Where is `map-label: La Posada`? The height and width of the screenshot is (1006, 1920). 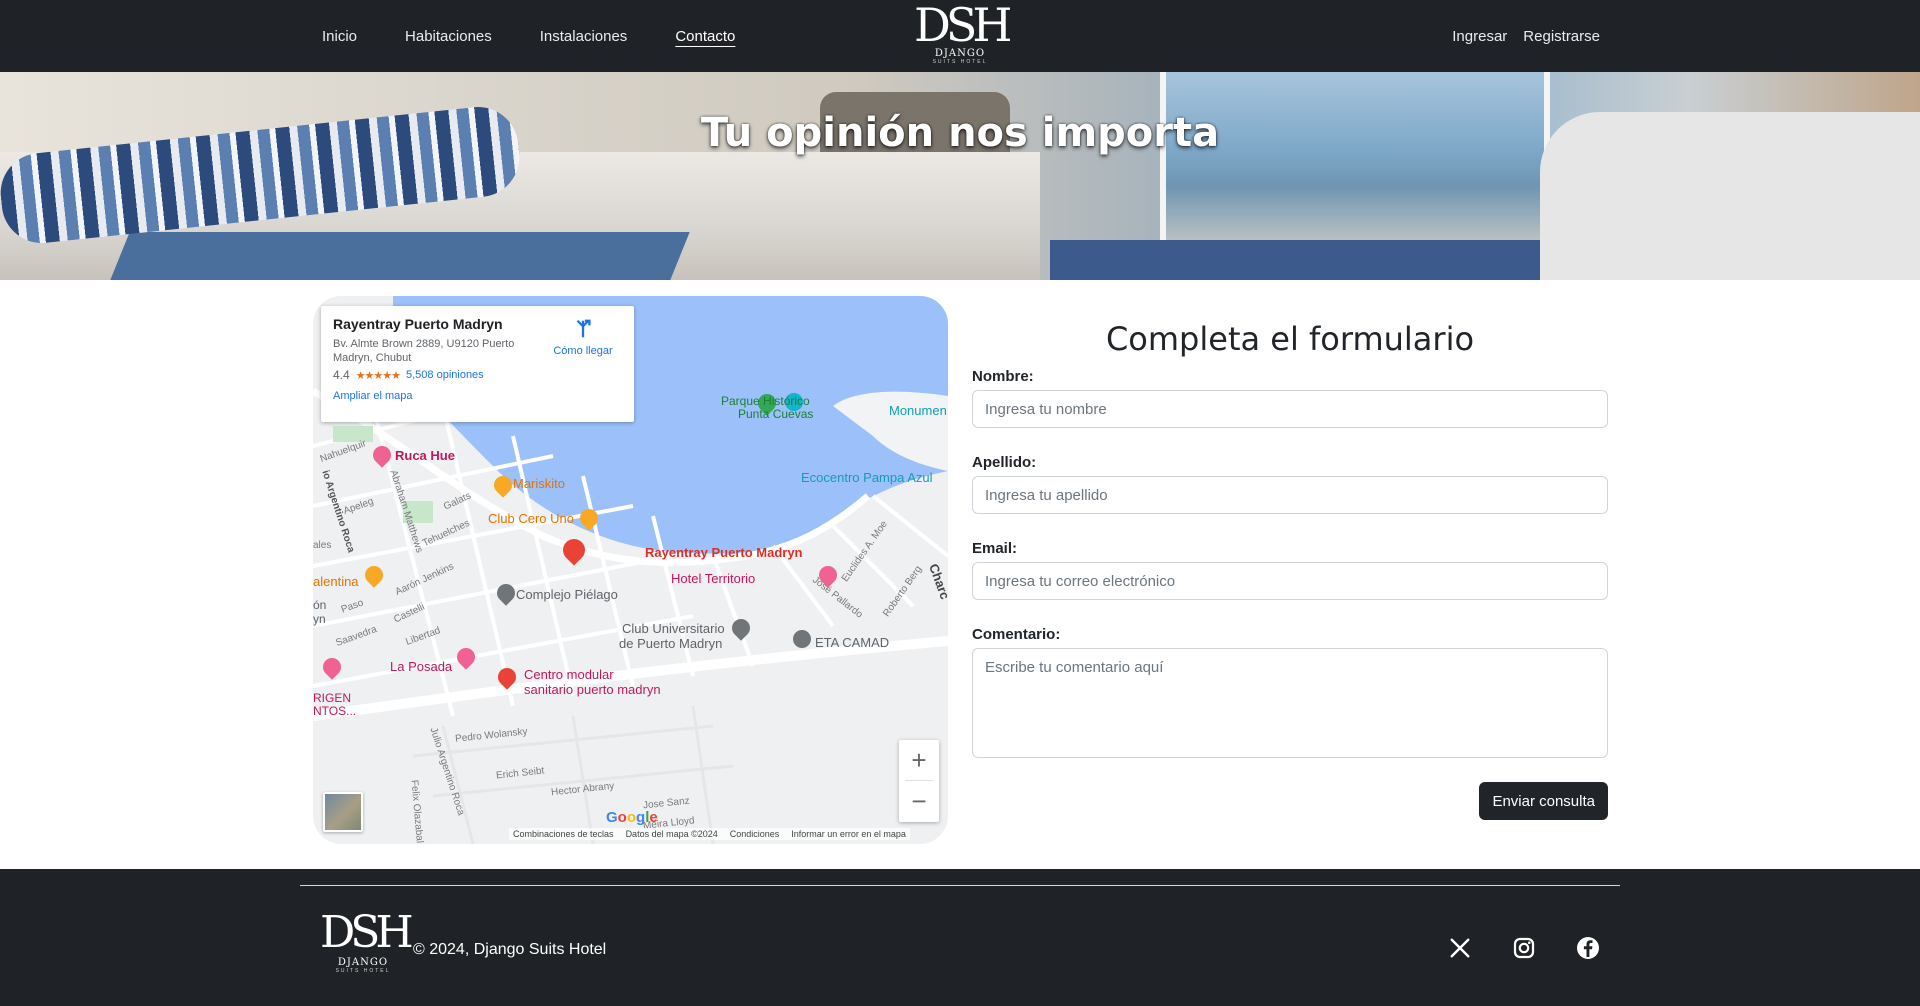
map-label: La Posada is located at coordinates (421, 666).